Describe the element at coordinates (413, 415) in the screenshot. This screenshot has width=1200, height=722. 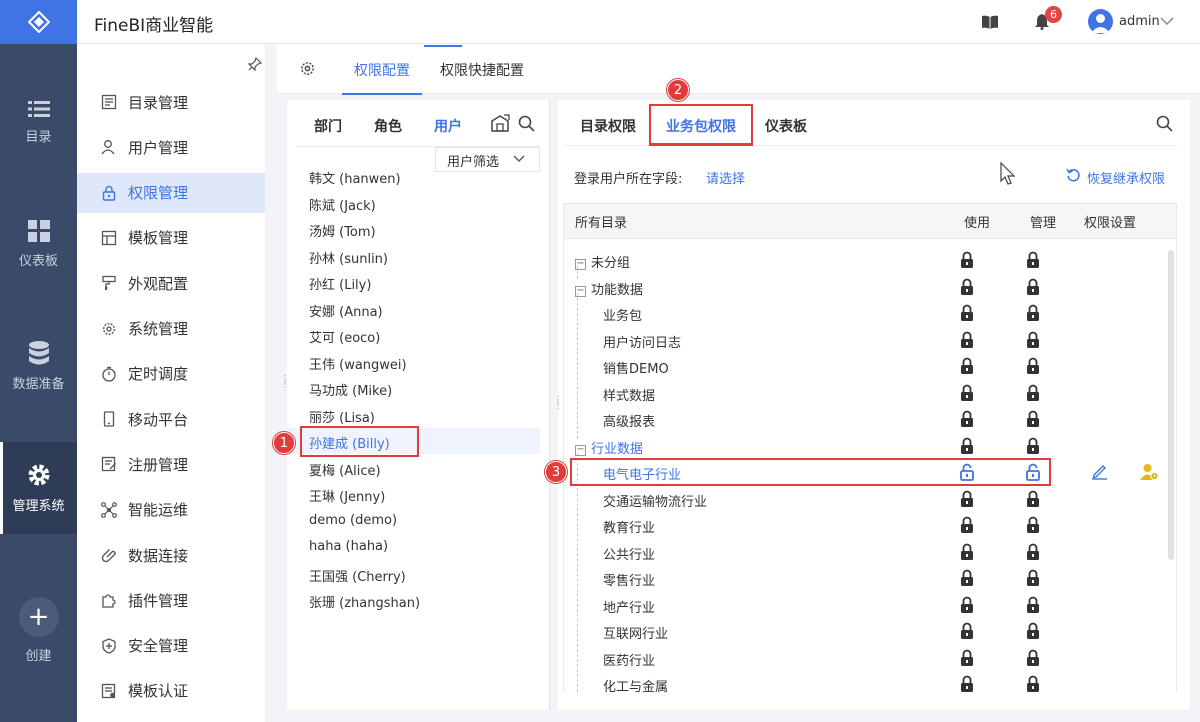
I see `user-list-item: 丽莎 (Lisa)` at that location.